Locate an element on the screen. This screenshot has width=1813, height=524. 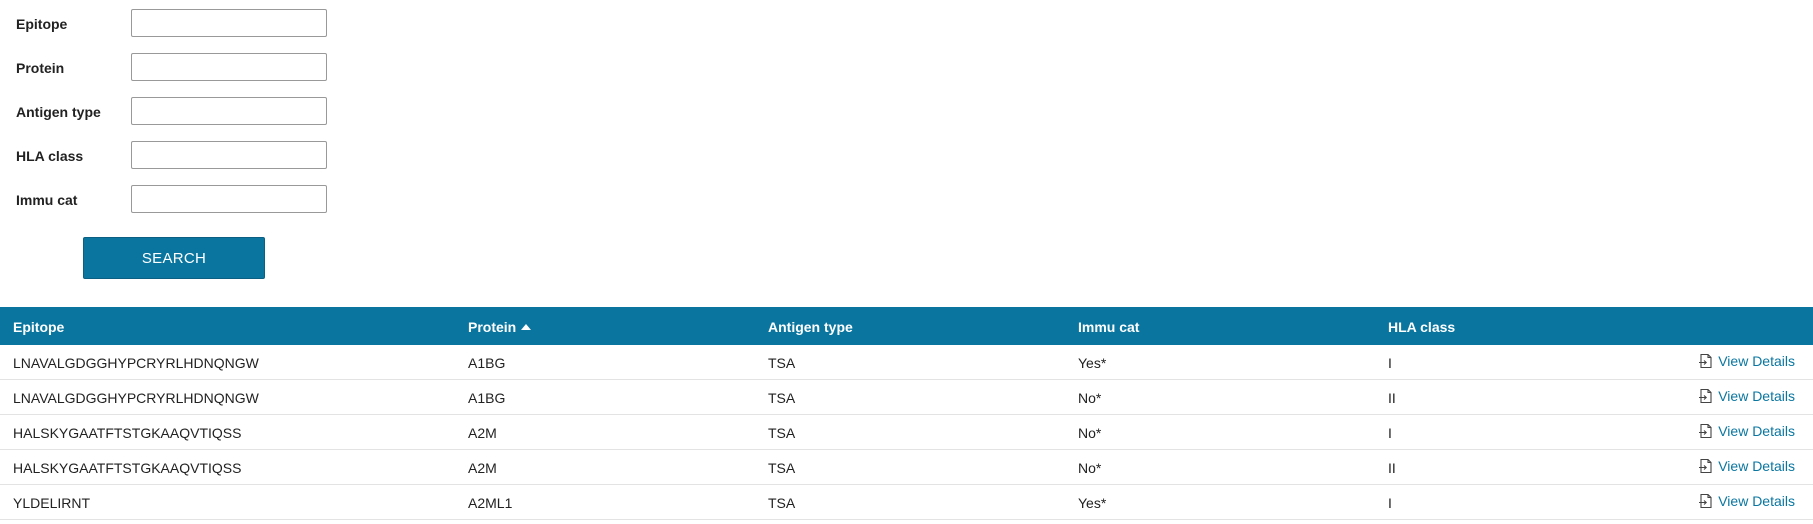
table-row: YLDELIRNT A2ML1 TSA Yes* I View Details is located at coordinates (906, 502).